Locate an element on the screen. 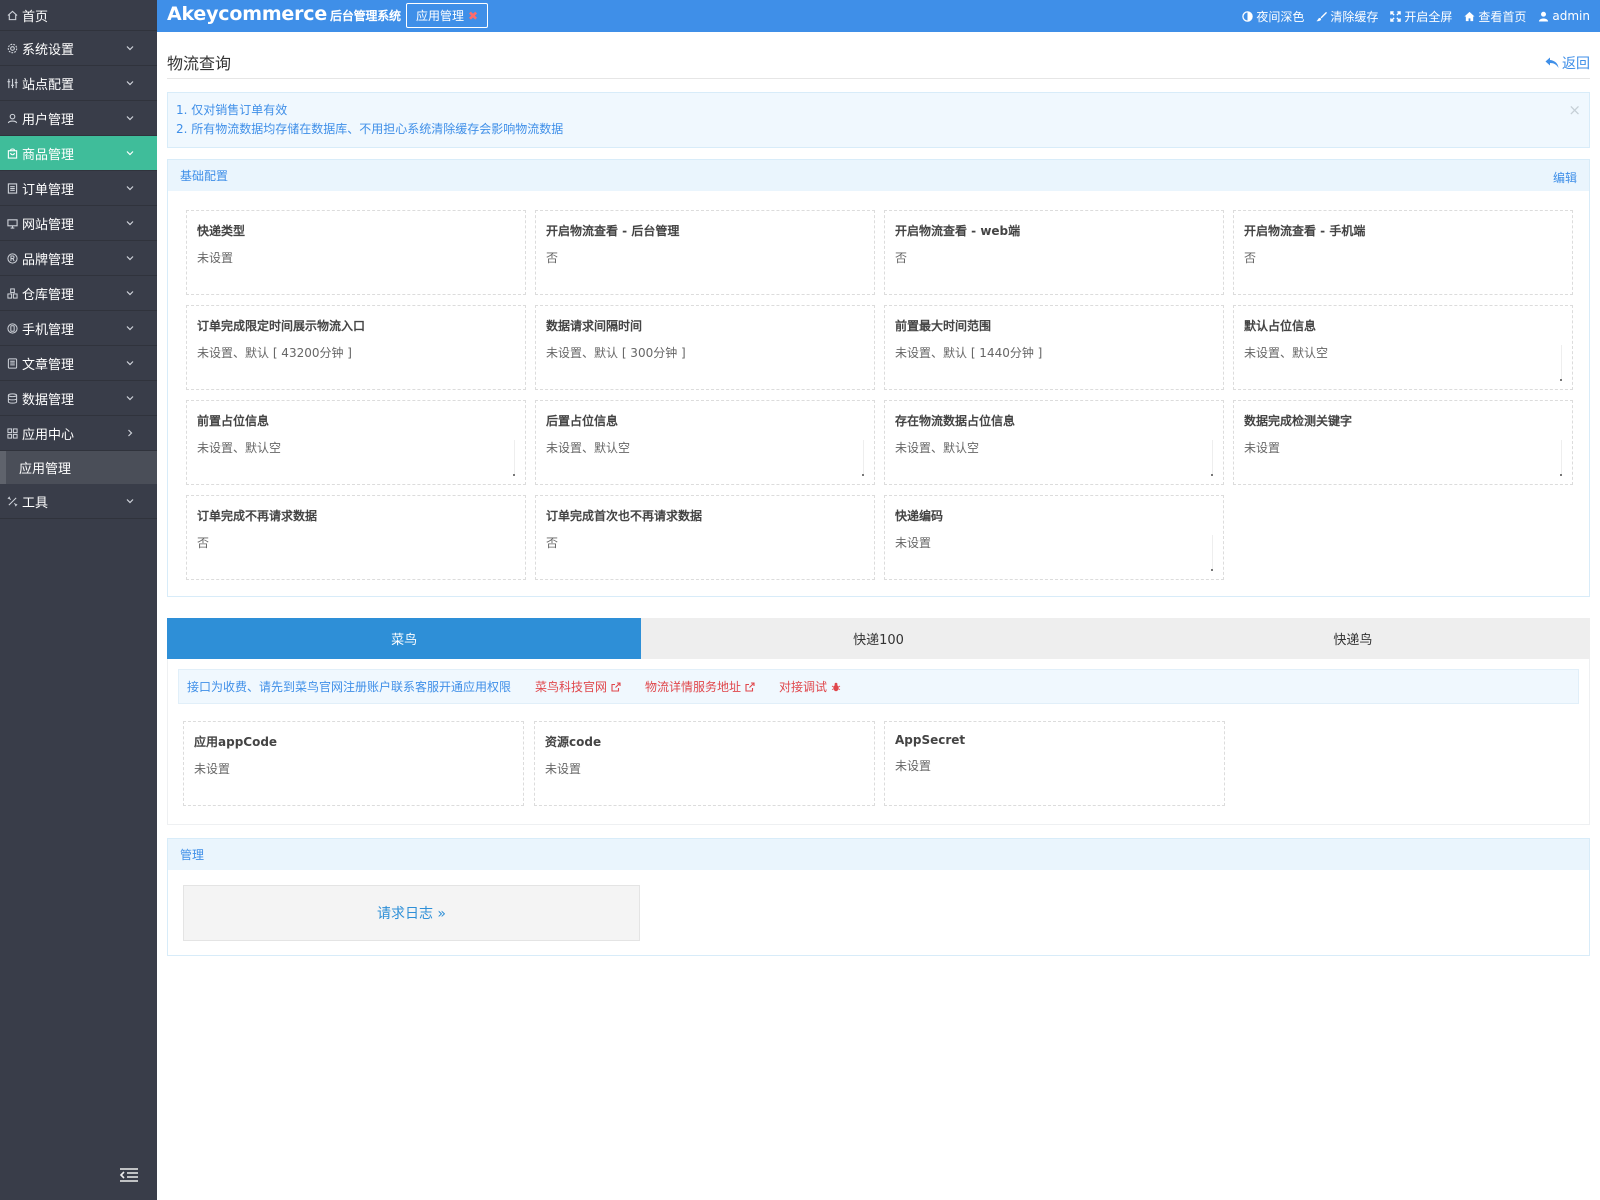 This screenshot has width=1600, height=1200. sidebar-item-website: 网站管理 is located at coordinates (78, 223).